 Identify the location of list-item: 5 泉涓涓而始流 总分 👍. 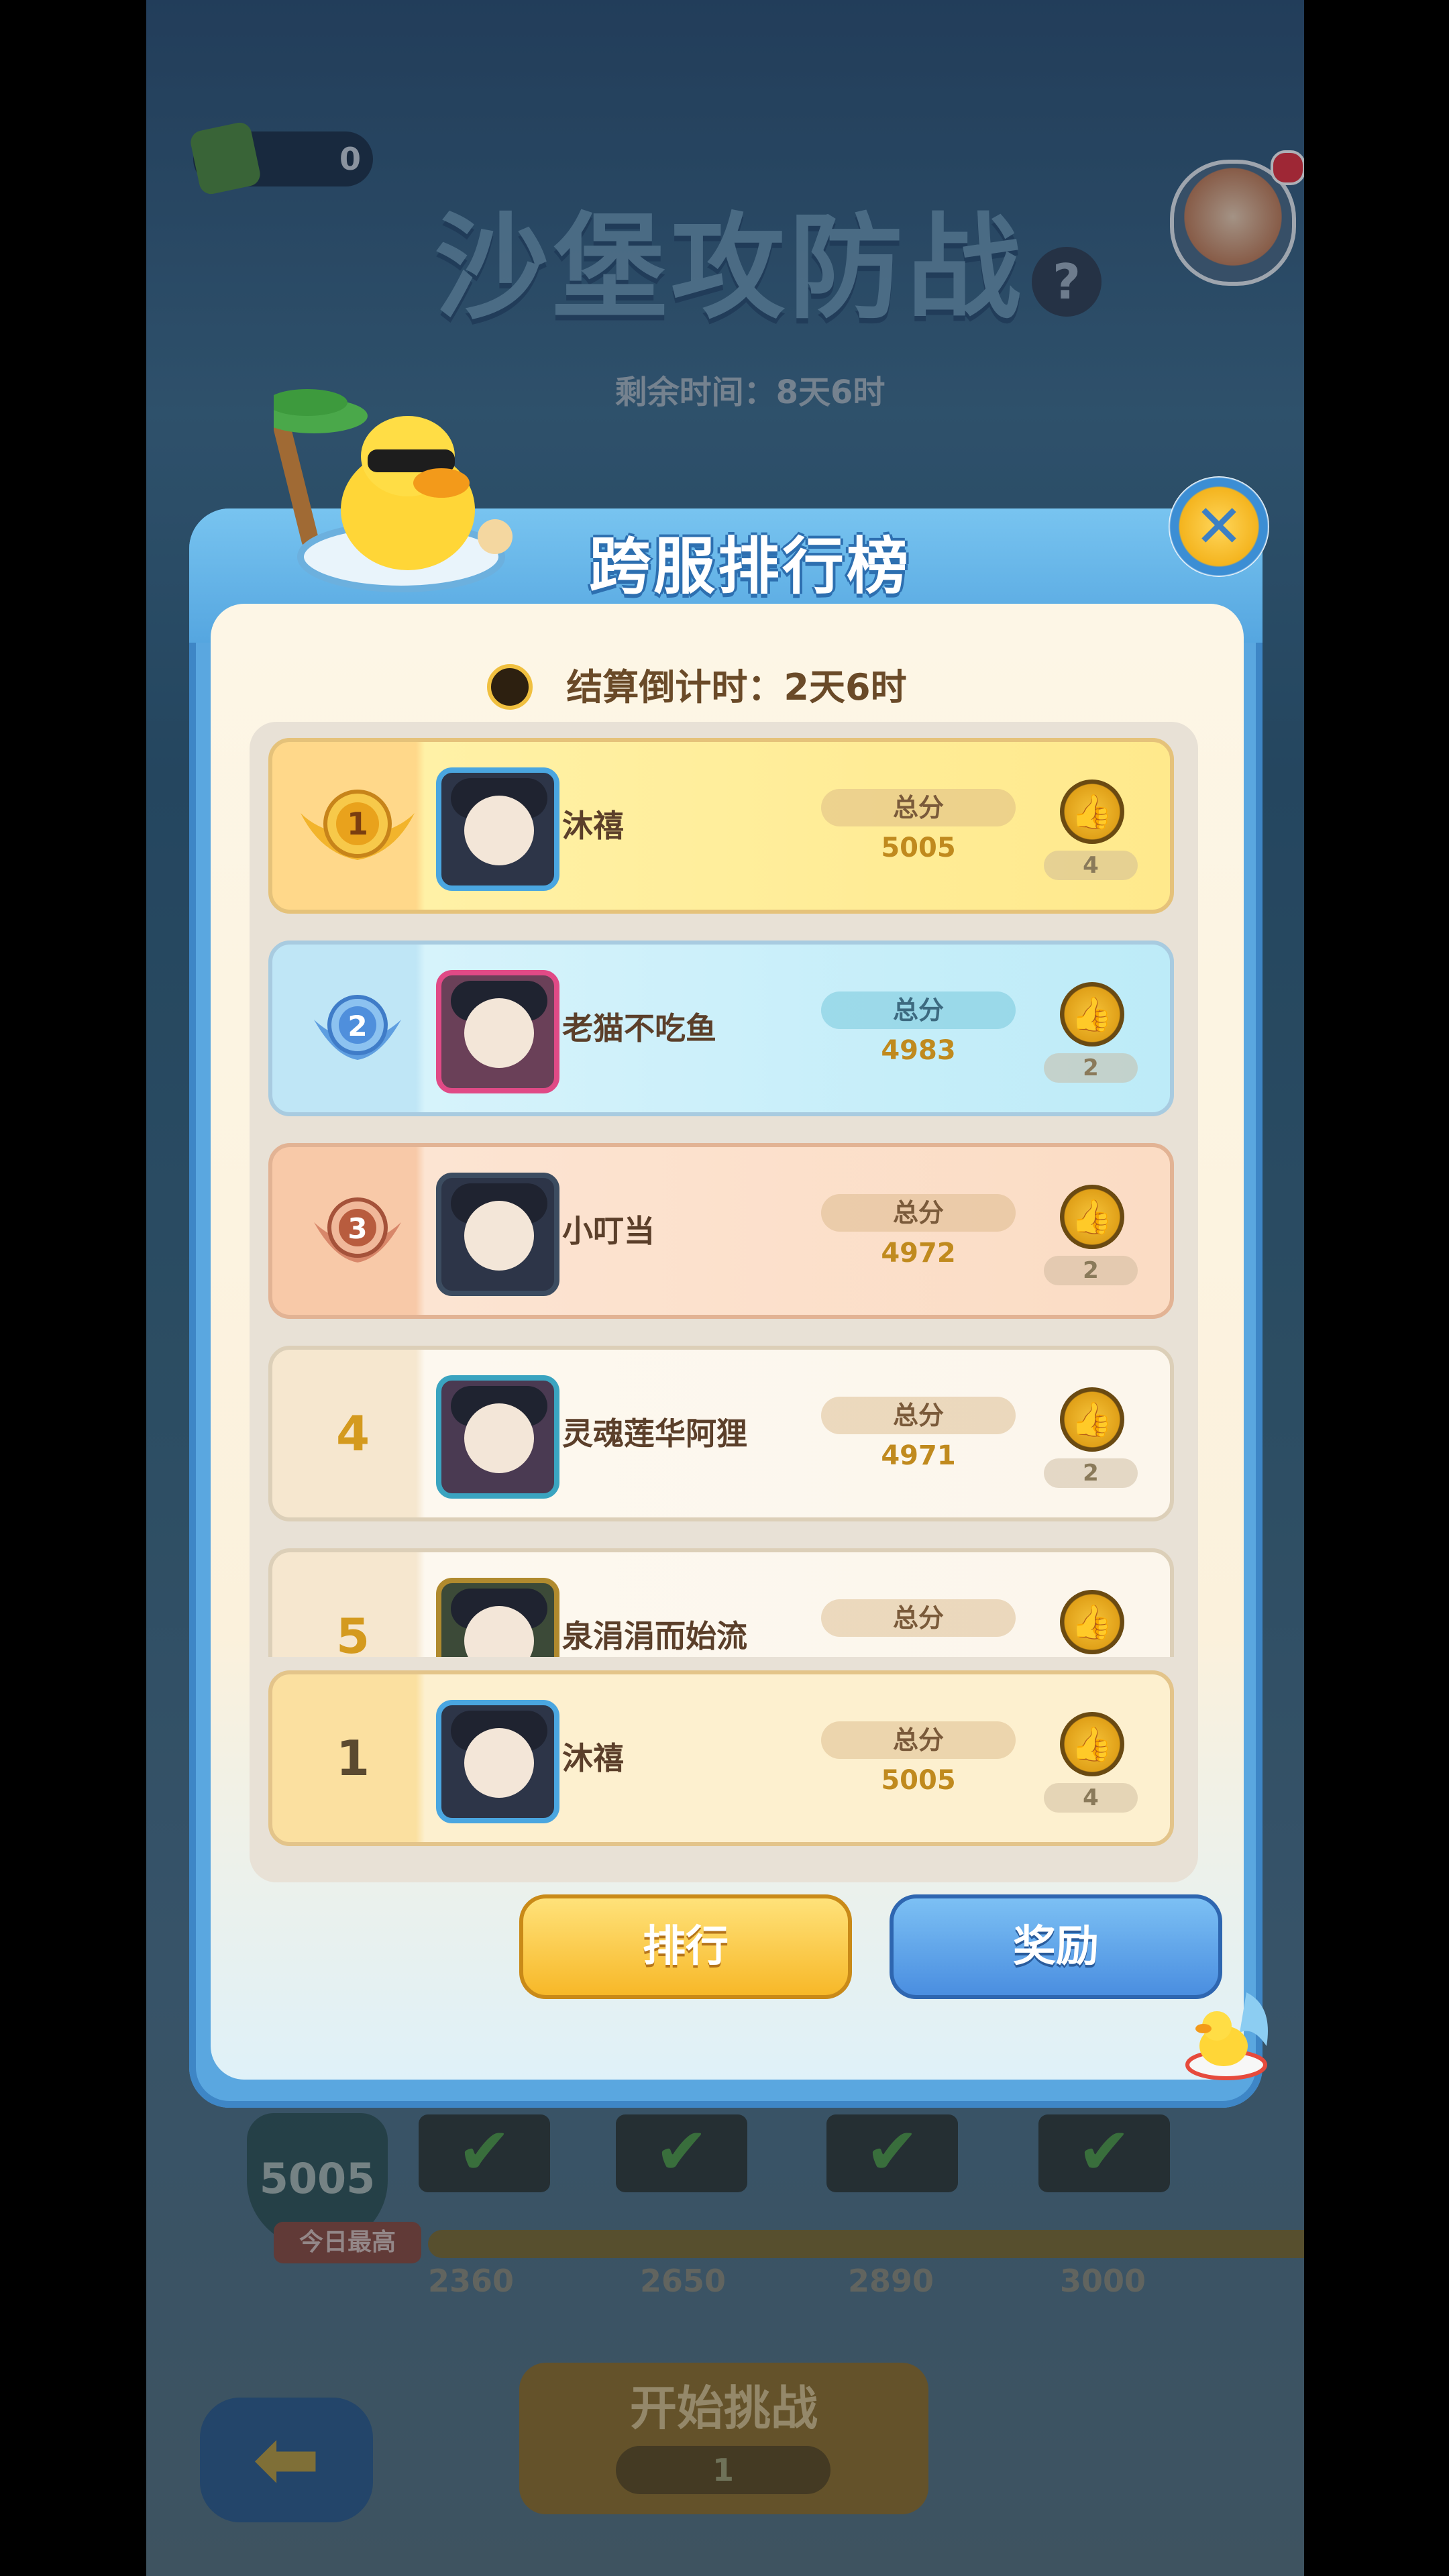
(721, 1602).